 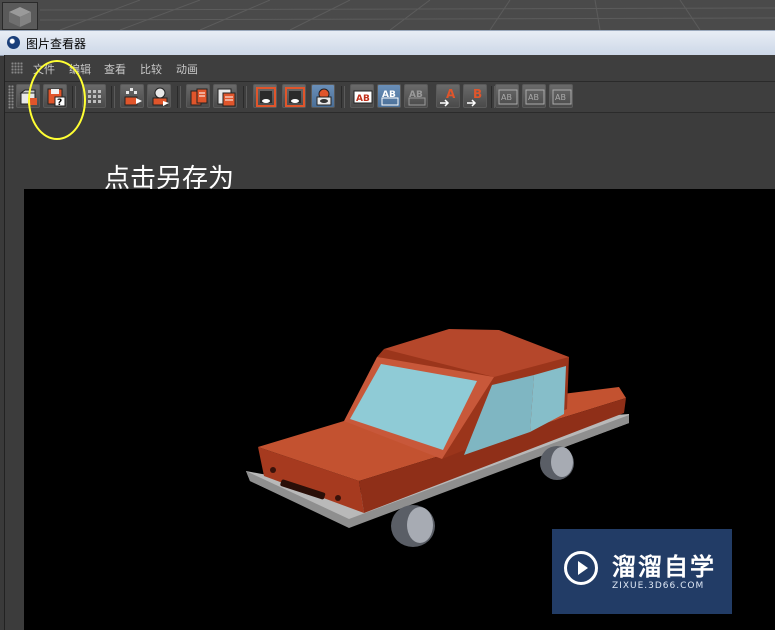 I want to click on perspective-grid, so click(x=407, y=15).